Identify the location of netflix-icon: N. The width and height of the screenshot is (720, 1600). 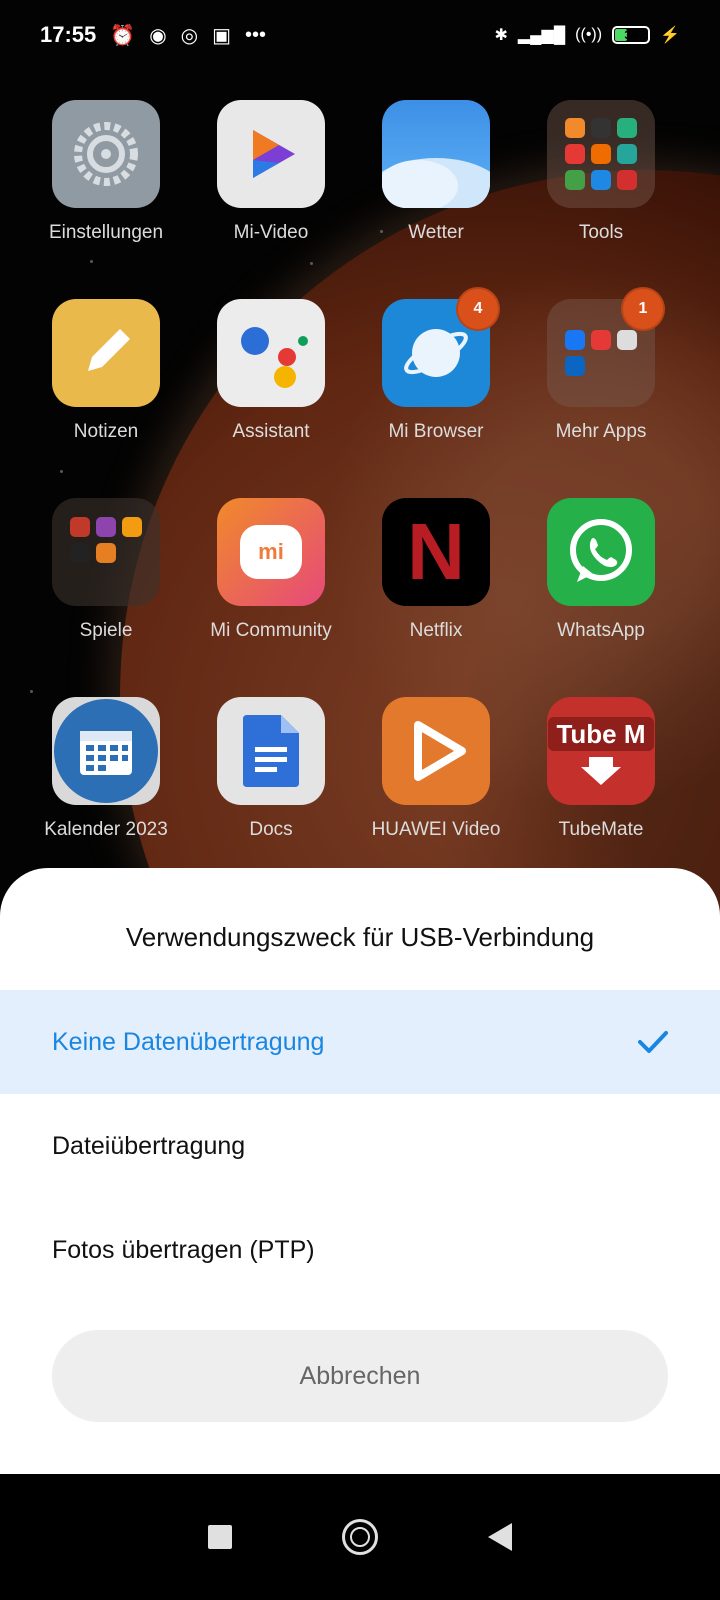
(436, 552).